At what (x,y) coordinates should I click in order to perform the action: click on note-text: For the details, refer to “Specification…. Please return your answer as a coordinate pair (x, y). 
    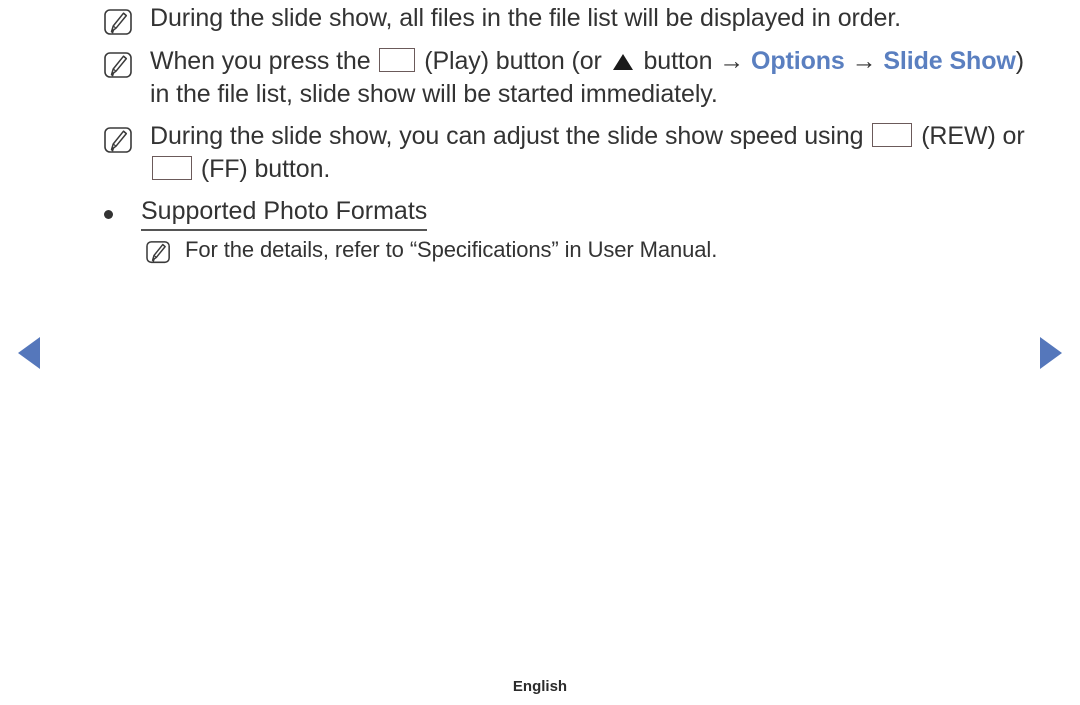
    Looking at the image, I should click on (451, 249).